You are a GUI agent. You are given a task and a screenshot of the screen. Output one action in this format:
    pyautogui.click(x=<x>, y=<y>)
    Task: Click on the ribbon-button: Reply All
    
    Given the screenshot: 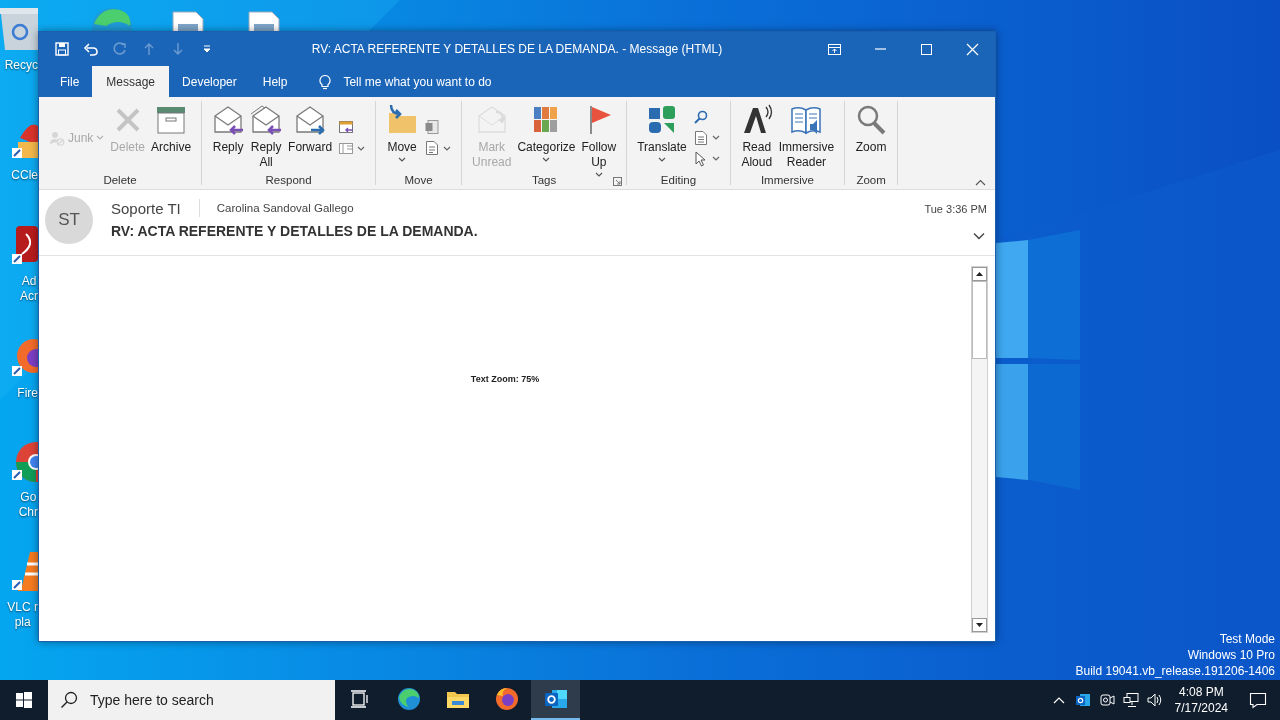 What is the action you would take?
    pyautogui.click(x=266, y=135)
    